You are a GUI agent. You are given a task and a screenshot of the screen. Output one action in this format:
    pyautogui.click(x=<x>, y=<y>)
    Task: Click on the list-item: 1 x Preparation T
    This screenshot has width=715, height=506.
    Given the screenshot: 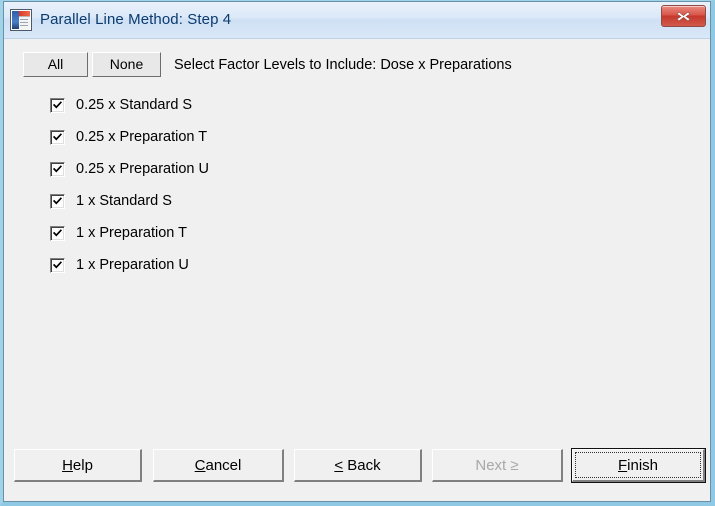 What is the action you would take?
    pyautogui.click(x=129, y=233)
    